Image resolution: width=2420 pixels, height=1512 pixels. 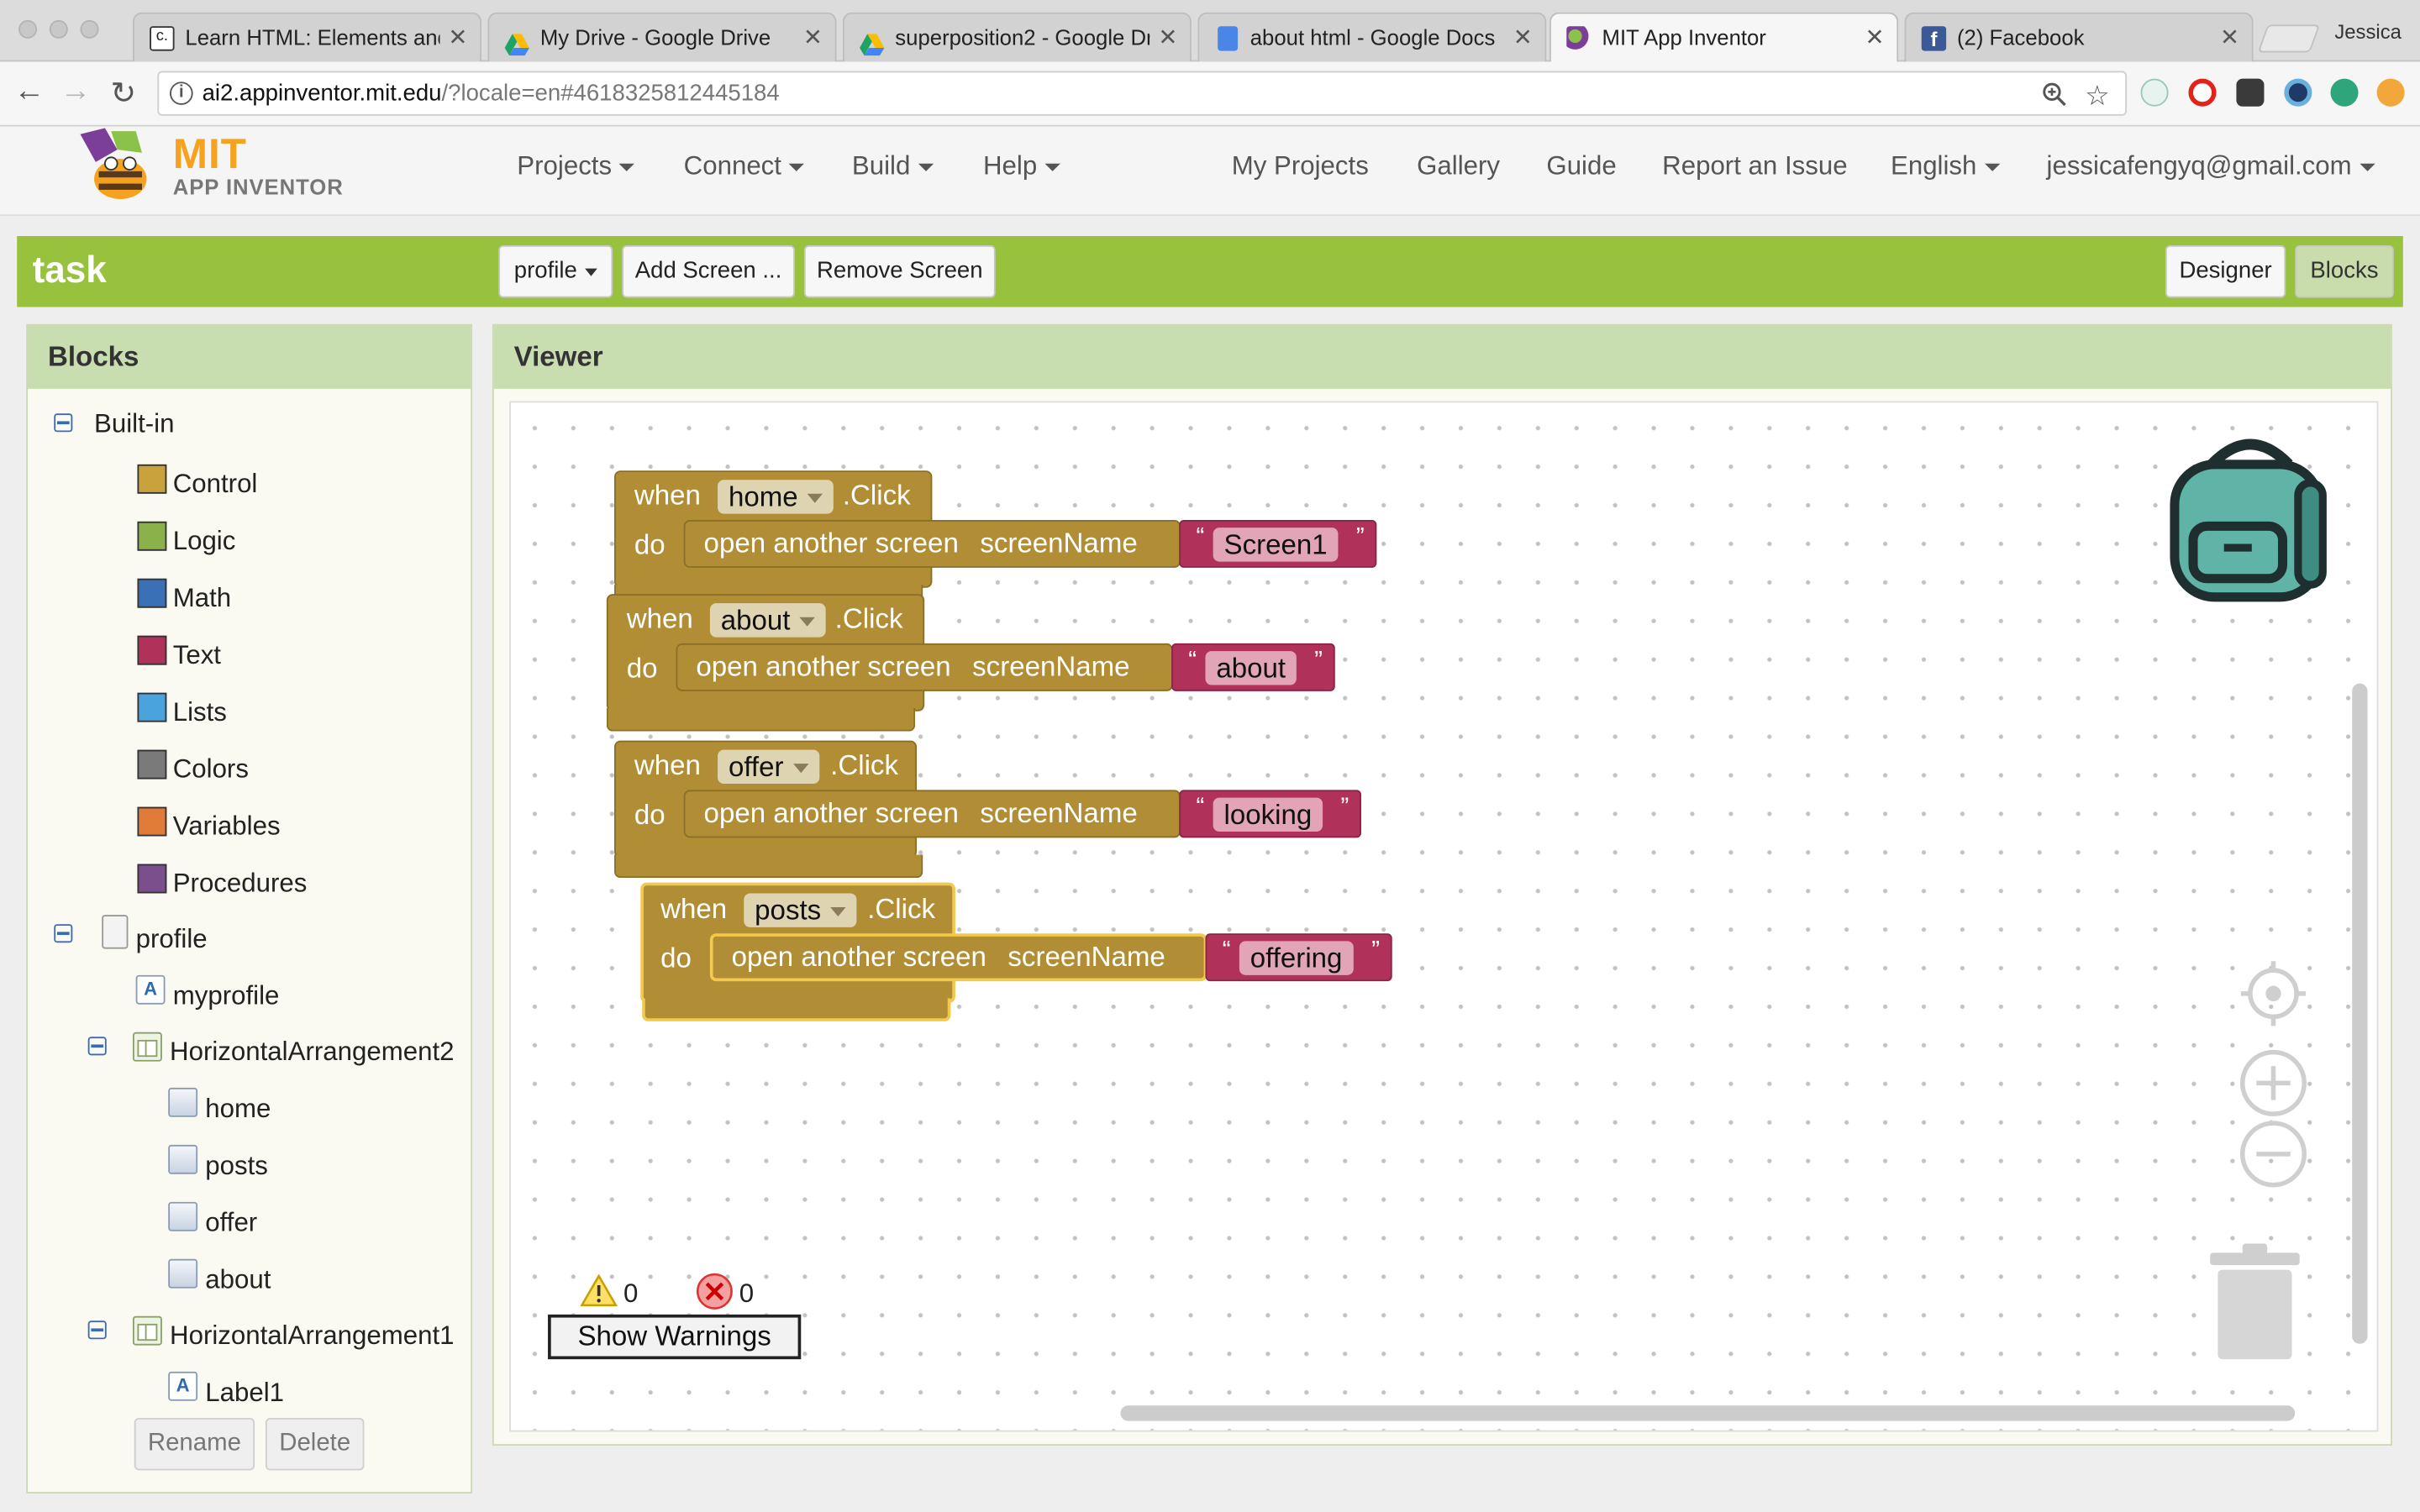 I want to click on text-string-block: “ looking ”, so click(x=1270, y=814).